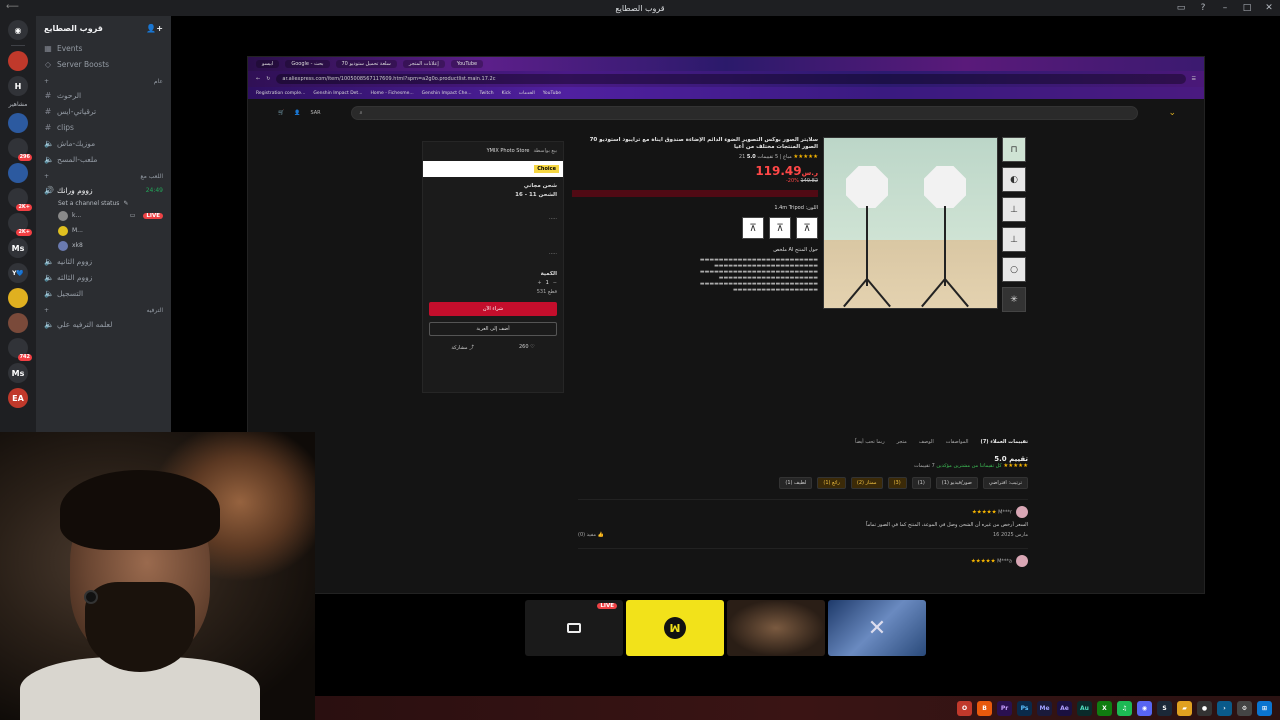  What do you see at coordinates (1014, 269) in the screenshot?
I see `gallery-thumb: ○` at bounding box center [1014, 269].